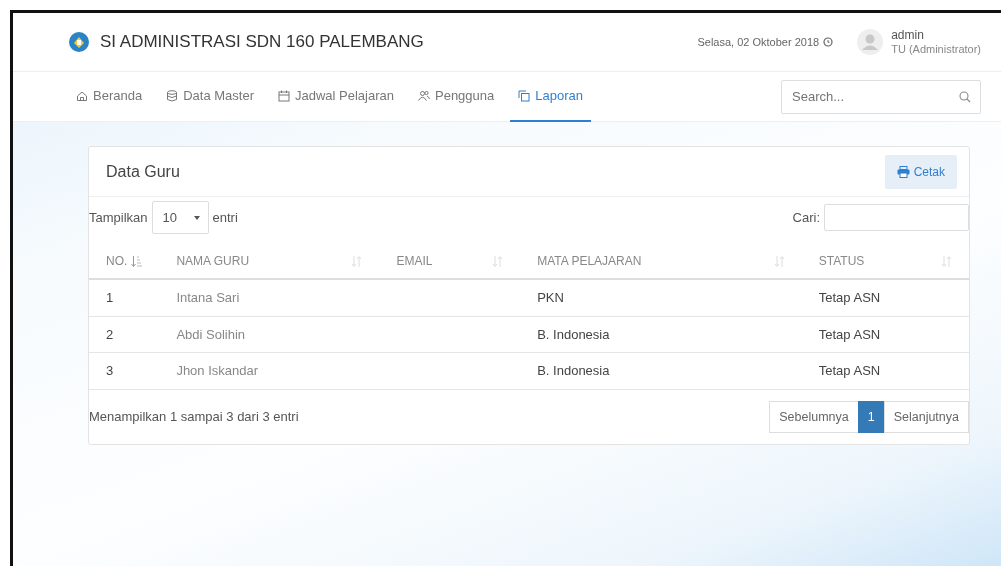 Image resolution: width=1001 pixels, height=566 pixels. What do you see at coordinates (217, 370) in the screenshot?
I see `table-cell: Jhon Iskandar` at bounding box center [217, 370].